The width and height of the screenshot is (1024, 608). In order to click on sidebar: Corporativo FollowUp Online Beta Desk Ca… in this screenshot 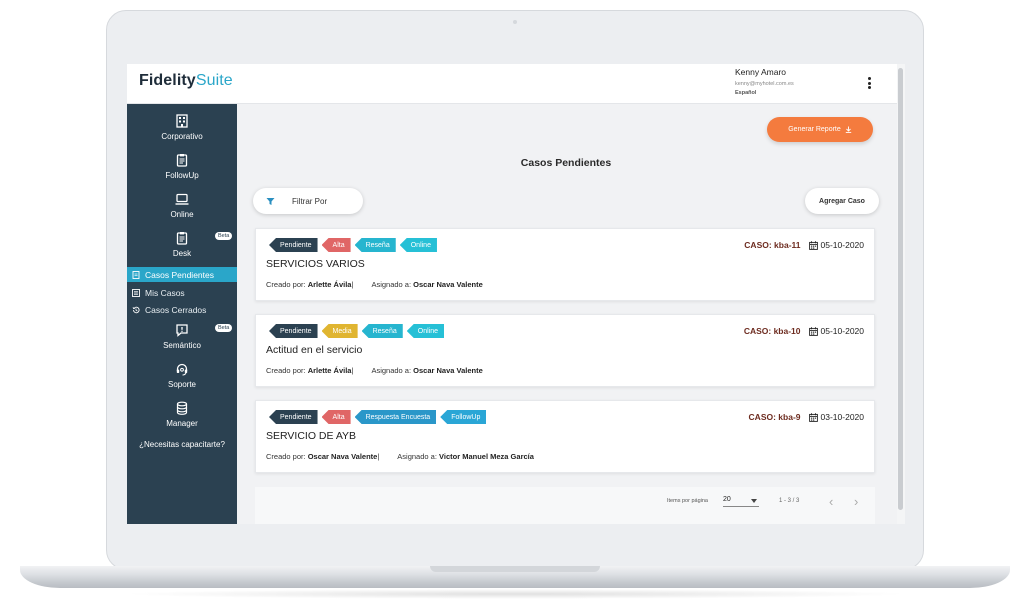, I will do `click(182, 314)`.